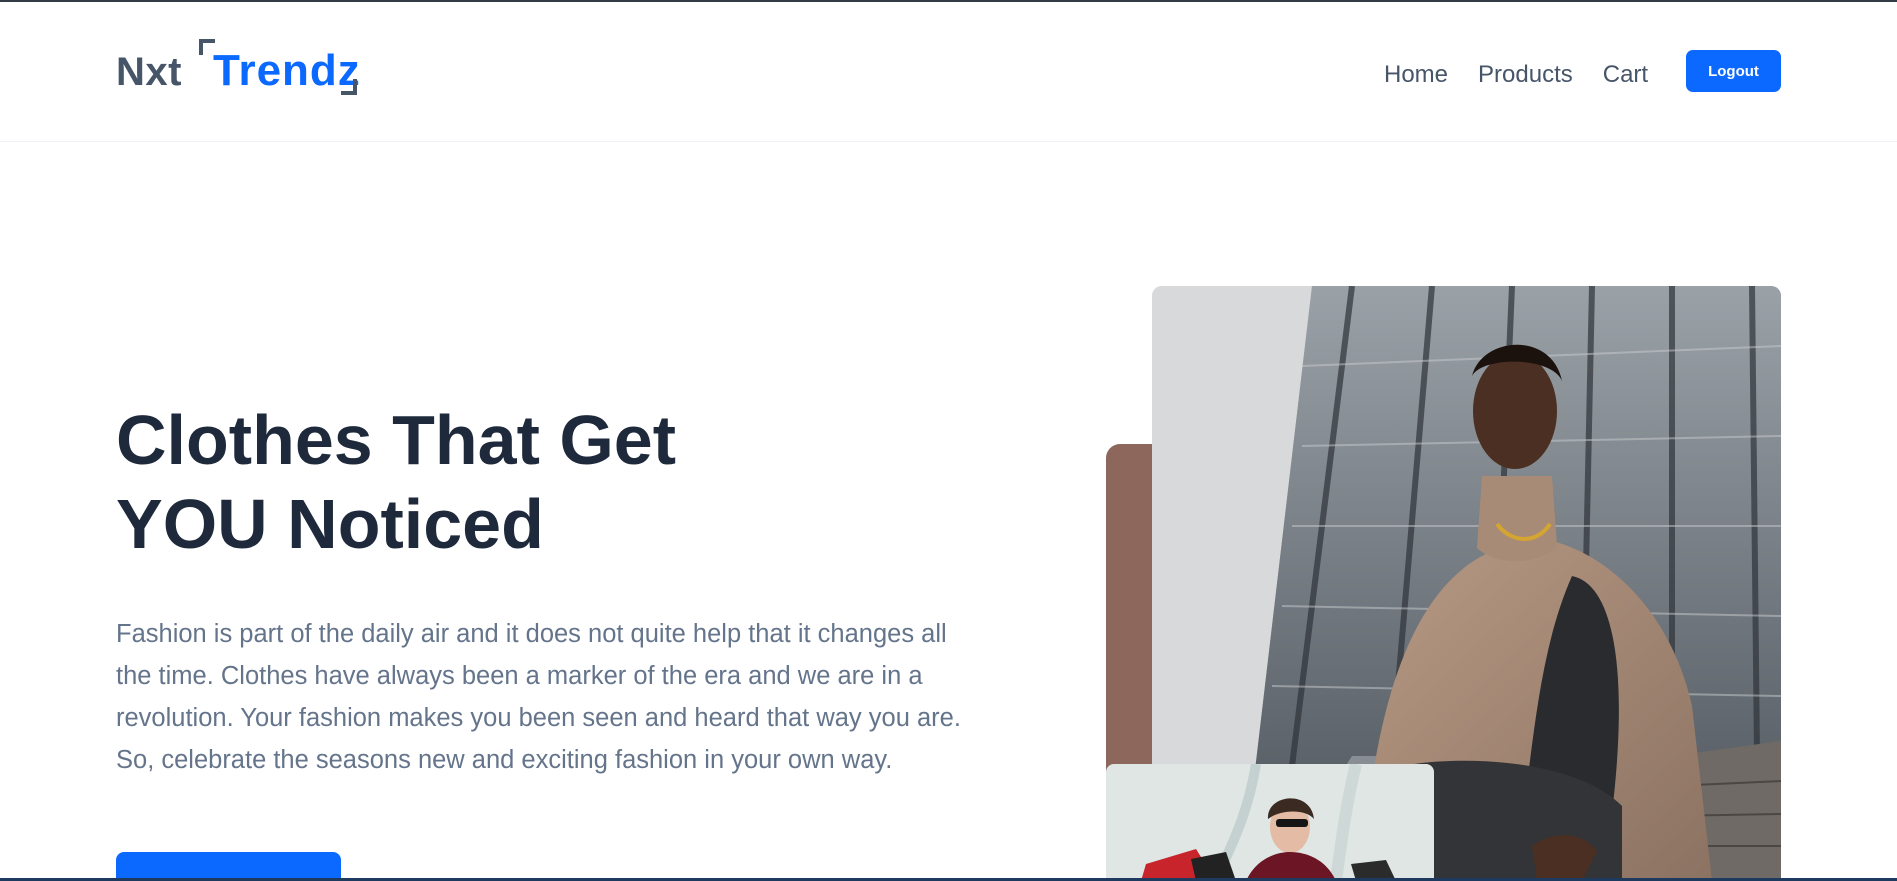  What do you see at coordinates (1270, 822) in the screenshot?
I see `secondary-image-woman-with-shopping-bags` at bounding box center [1270, 822].